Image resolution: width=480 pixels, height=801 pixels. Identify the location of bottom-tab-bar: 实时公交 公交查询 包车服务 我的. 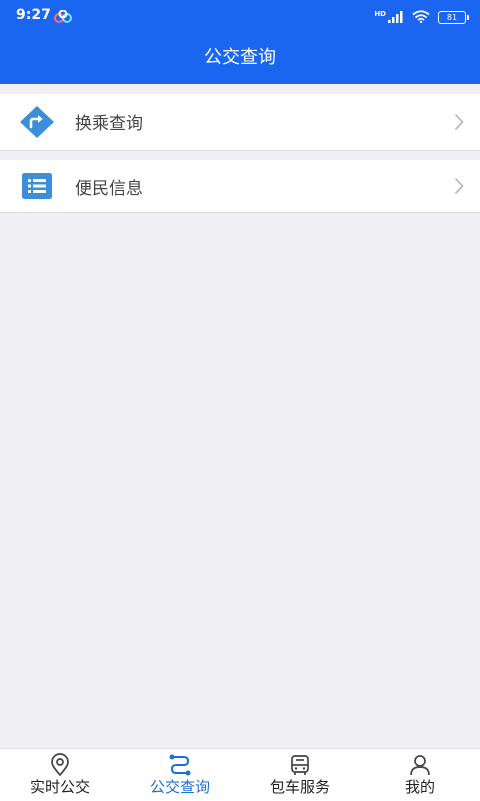
(240, 774).